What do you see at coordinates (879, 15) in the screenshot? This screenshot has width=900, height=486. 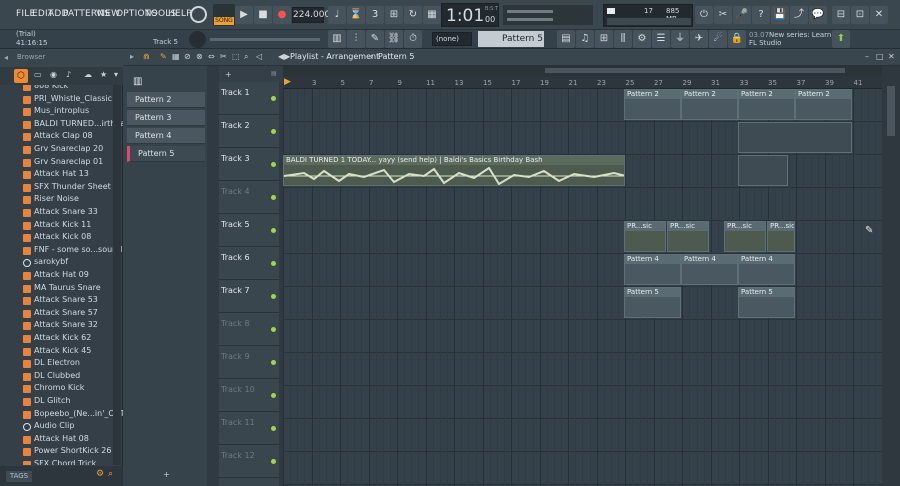 I see `close-icon: ✕` at bounding box center [879, 15].